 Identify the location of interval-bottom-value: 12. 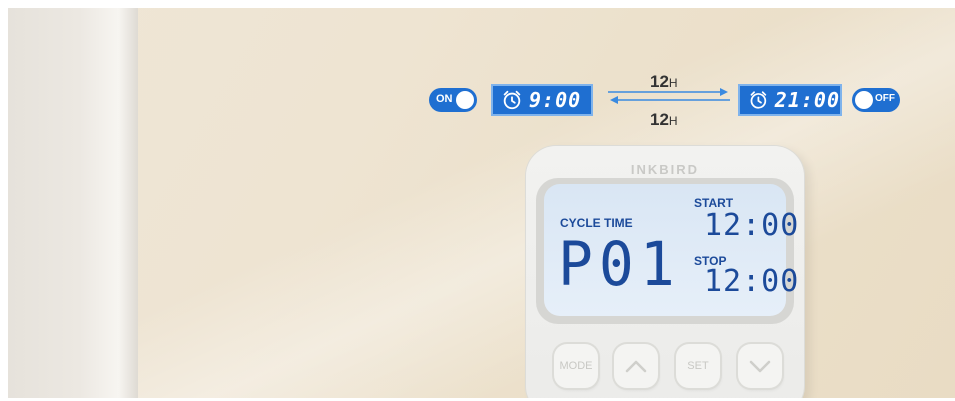
(659, 119).